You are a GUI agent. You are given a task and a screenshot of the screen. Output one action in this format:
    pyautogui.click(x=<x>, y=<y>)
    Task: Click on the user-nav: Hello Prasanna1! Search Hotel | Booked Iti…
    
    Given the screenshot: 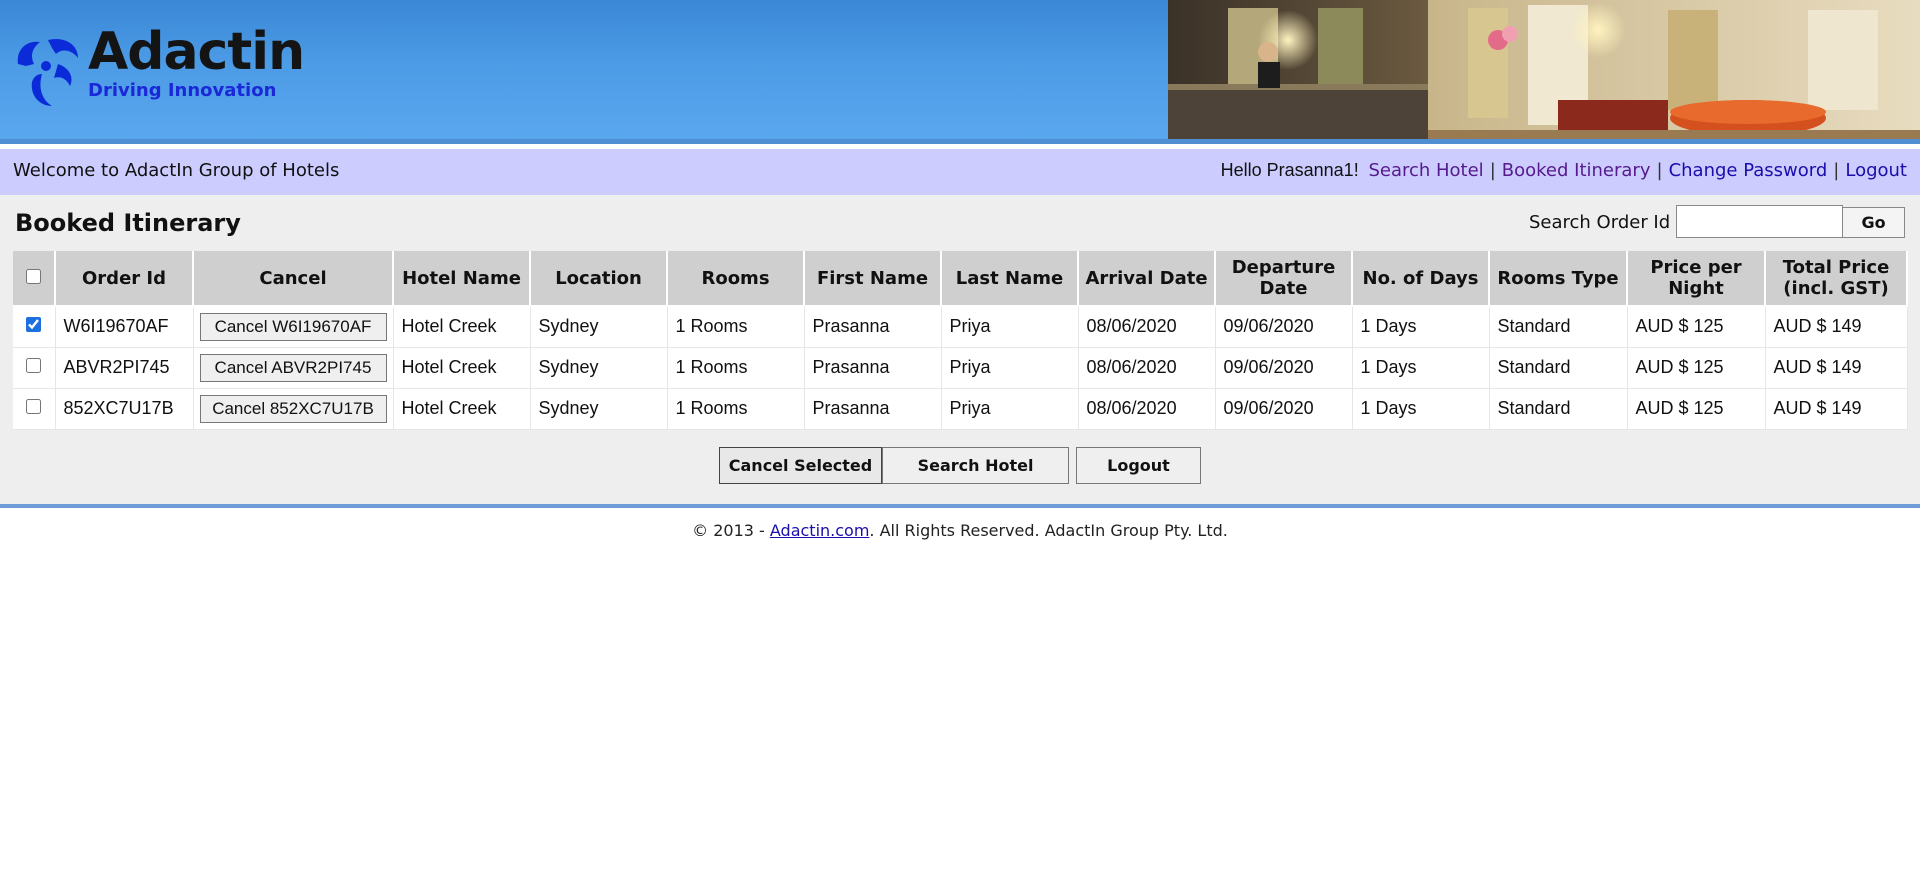 What is the action you would take?
    pyautogui.click(x=1564, y=170)
    